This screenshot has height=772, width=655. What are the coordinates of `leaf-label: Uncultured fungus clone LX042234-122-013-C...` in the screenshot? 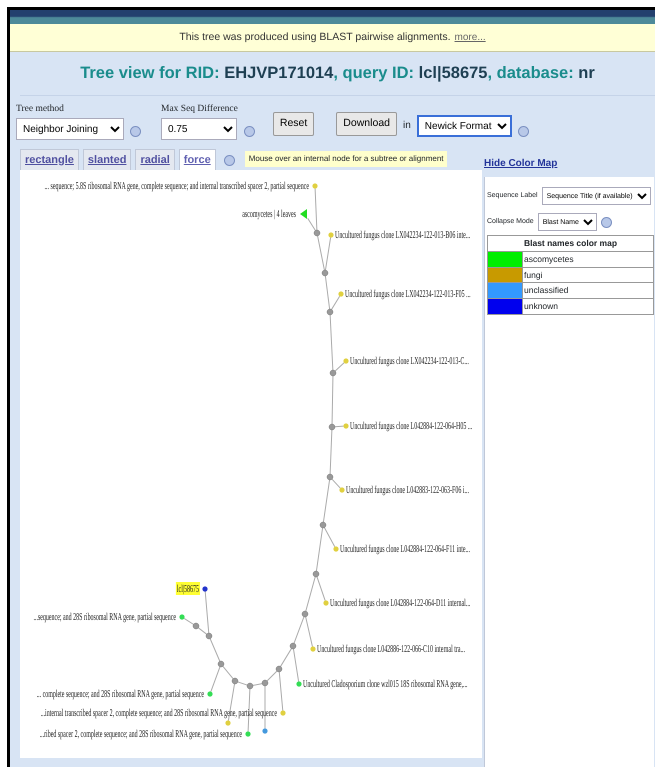 It's located at (409, 360).